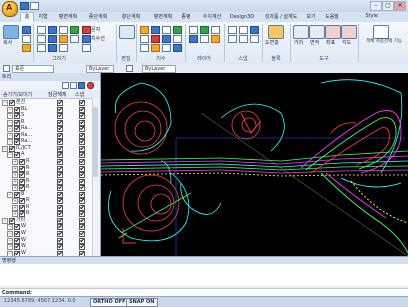 The width and height of the screenshot is (408, 307). I want to click on save-icon, so click(24, 6).